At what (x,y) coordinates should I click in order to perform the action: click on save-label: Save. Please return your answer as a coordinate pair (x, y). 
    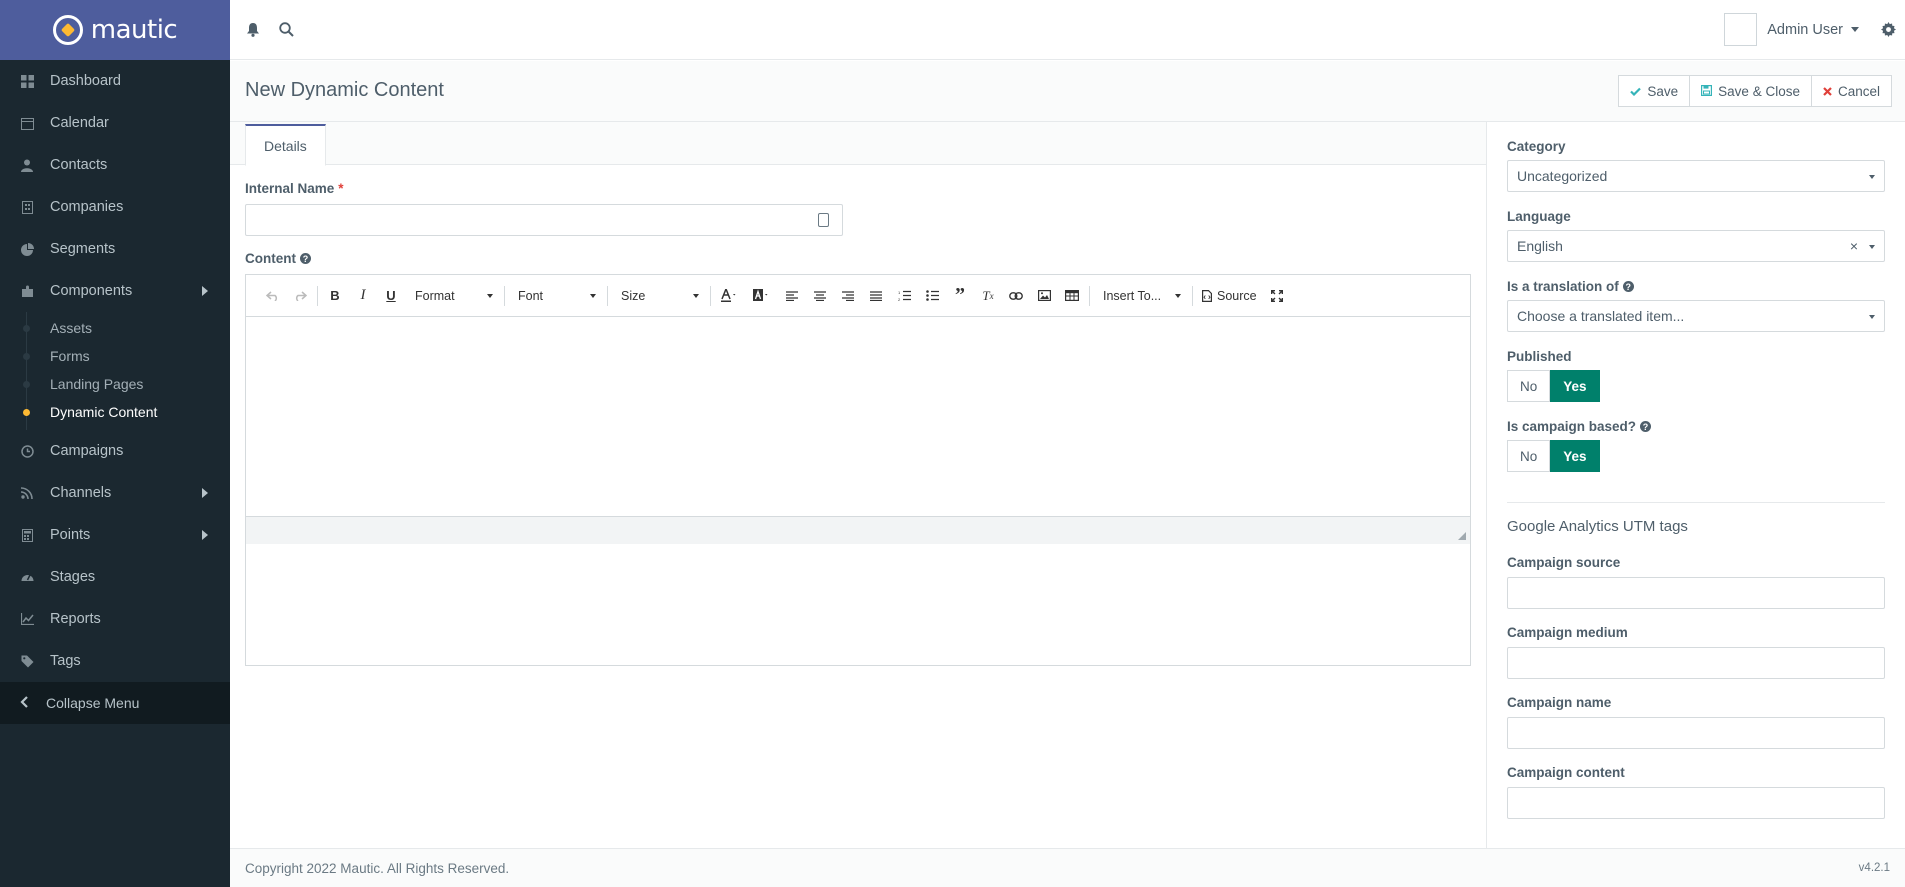
    Looking at the image, I should click on (1663, 91).